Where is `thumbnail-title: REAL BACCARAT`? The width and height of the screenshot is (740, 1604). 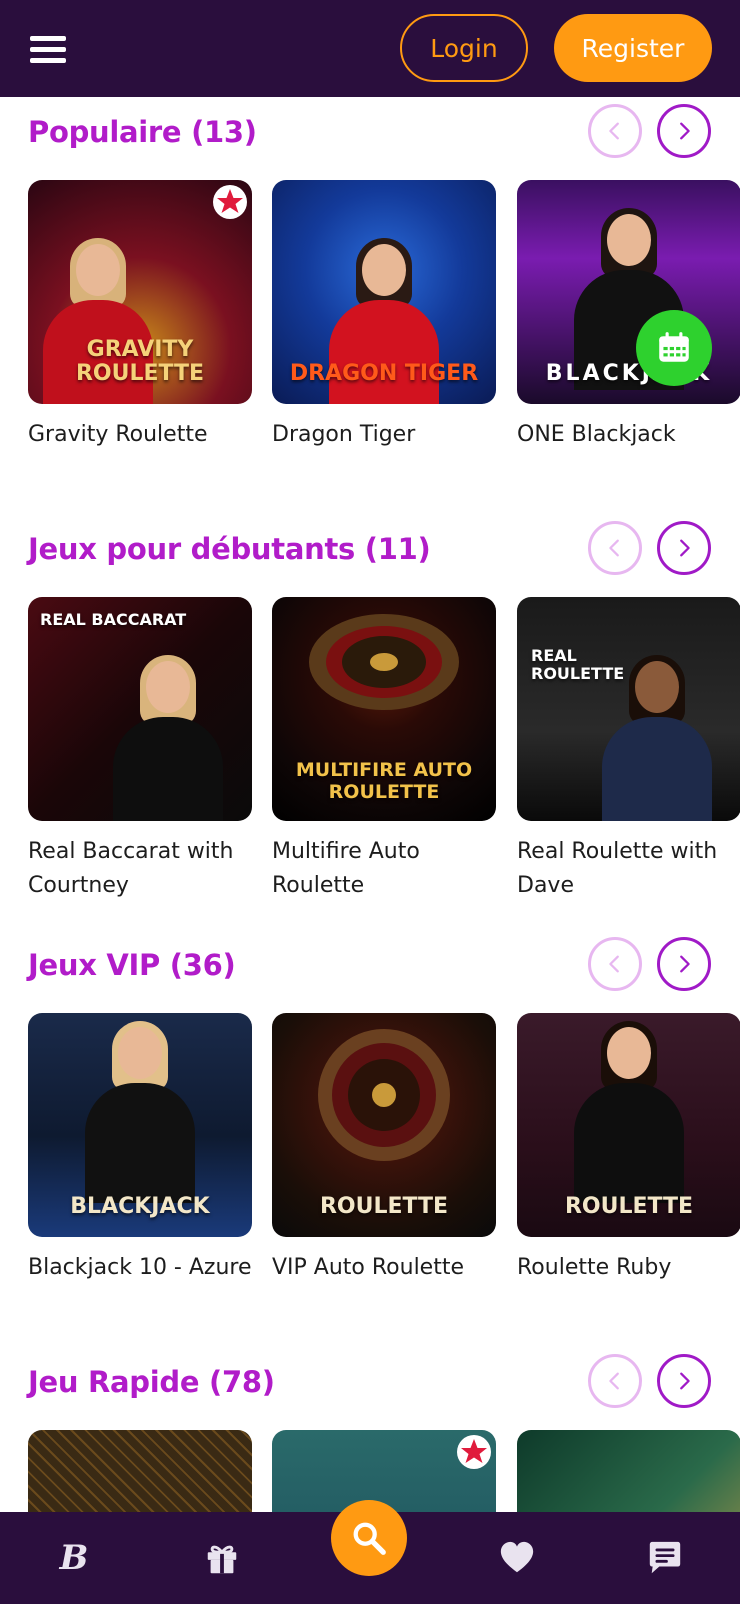
thumbnail-title: REAL BACCARAT is located at coordinates (113, 619).